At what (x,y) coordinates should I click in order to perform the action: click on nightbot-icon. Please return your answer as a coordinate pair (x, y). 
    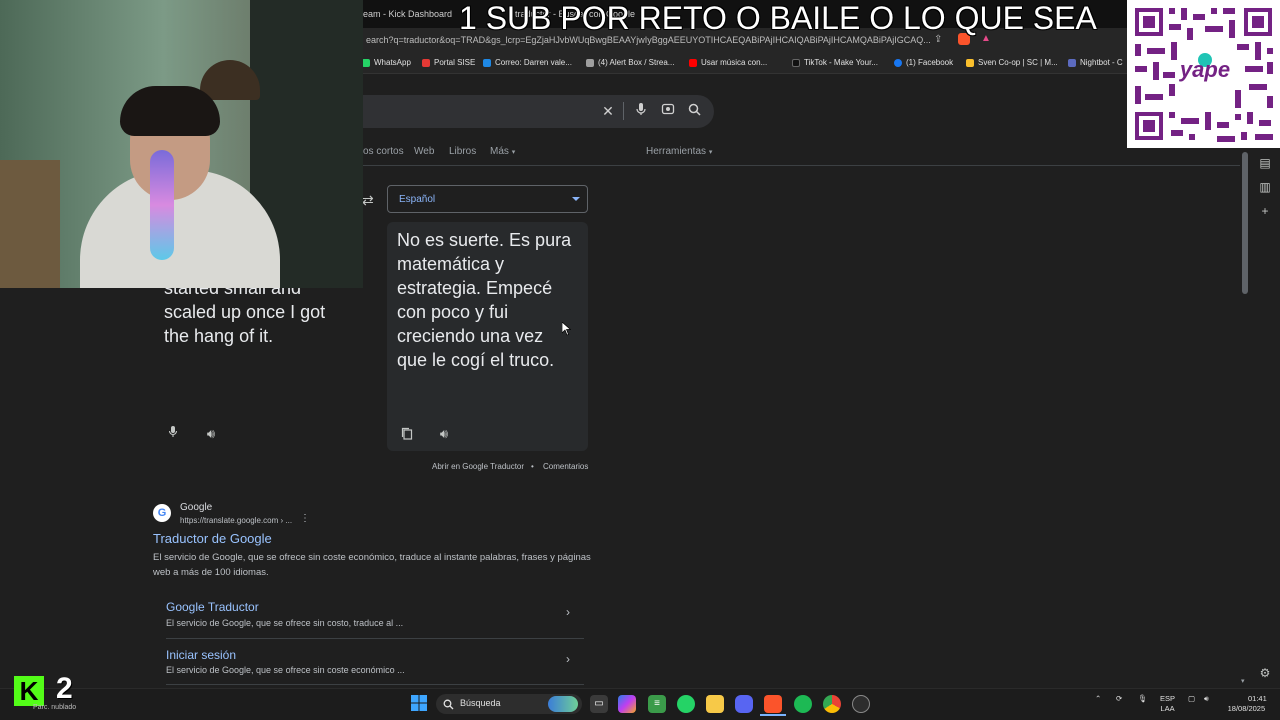
    Looking at the image, I should click on (1072, 62).